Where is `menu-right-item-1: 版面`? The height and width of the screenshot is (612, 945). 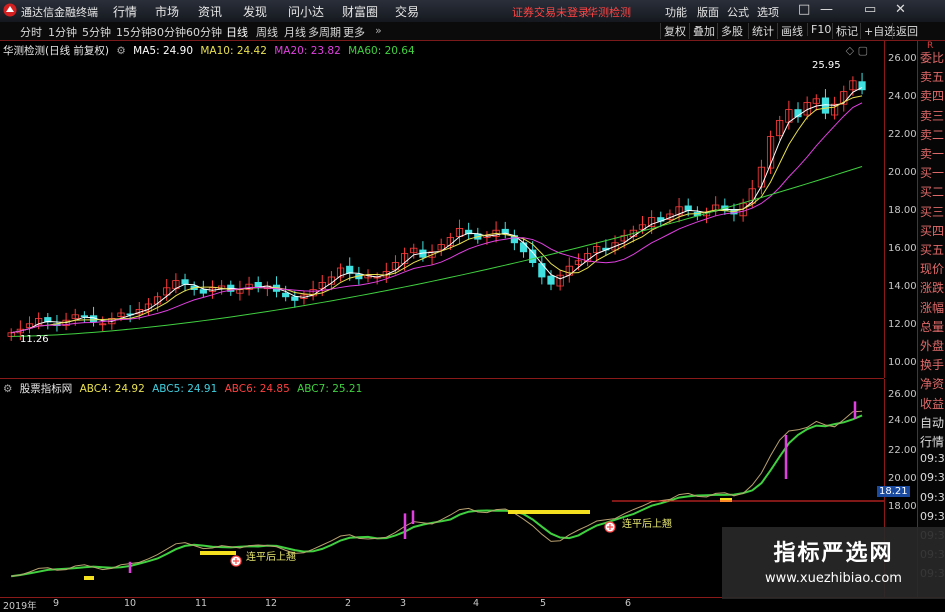 menu-right-item-1: 版面 is located at coordinates (708, 12).